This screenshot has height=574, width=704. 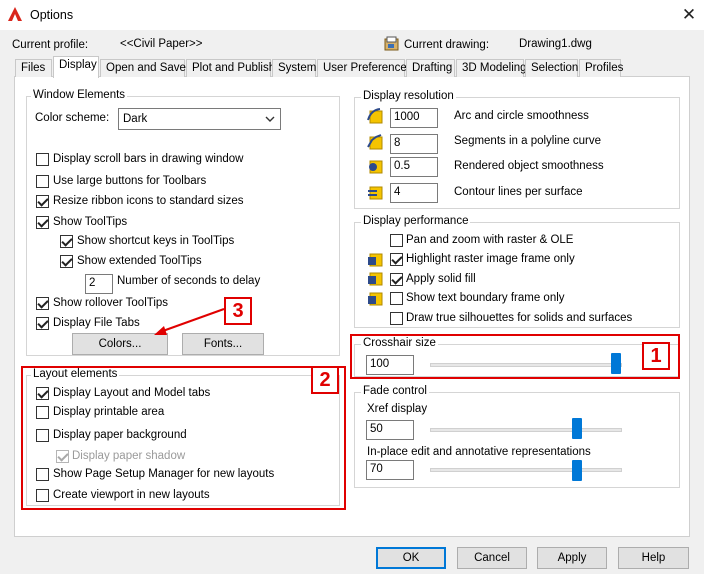 I want to click on tab-profiles: Profiles, so click(x=601, y=68).